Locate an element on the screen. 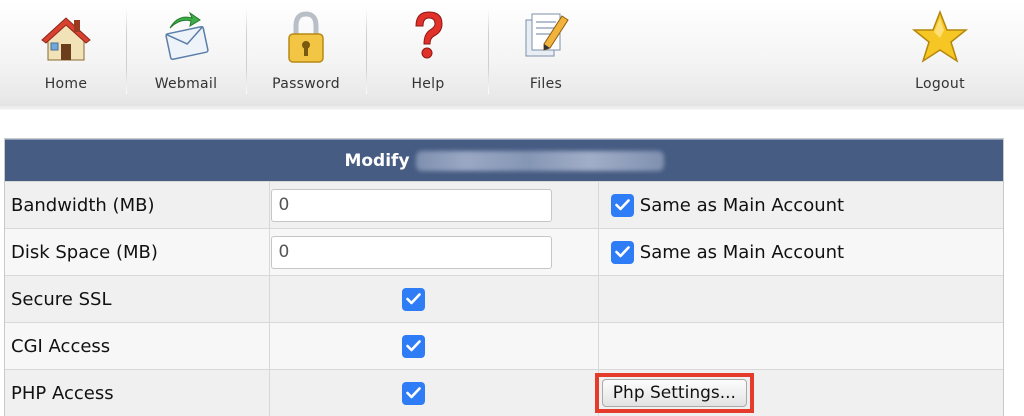 The width and height of the screenshot is (1024, 416). files-icon is located at coordinates (547, 35).